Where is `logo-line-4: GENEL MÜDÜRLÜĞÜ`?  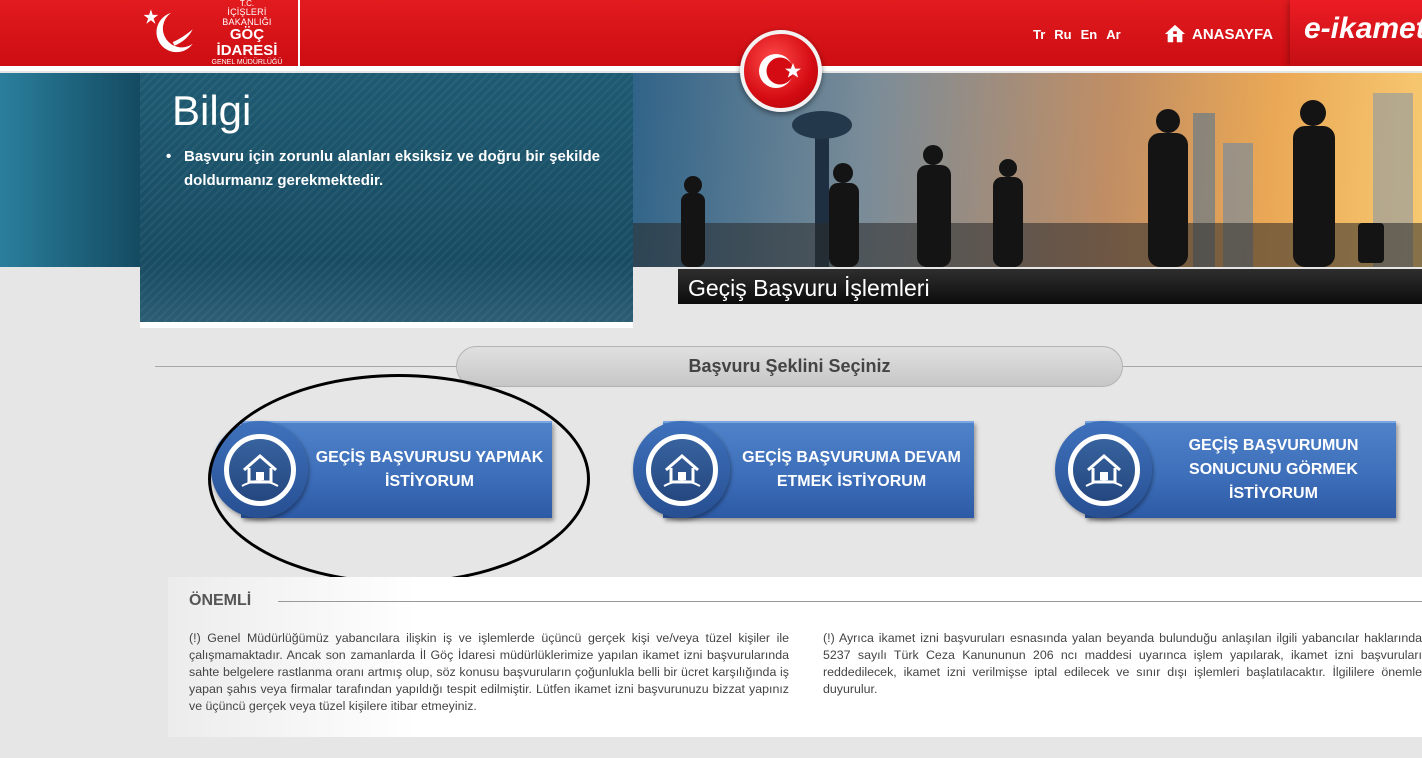
logo-line-4: GENEL MÜDÜRLÜĞÜ is located at coordinates (247, 62).